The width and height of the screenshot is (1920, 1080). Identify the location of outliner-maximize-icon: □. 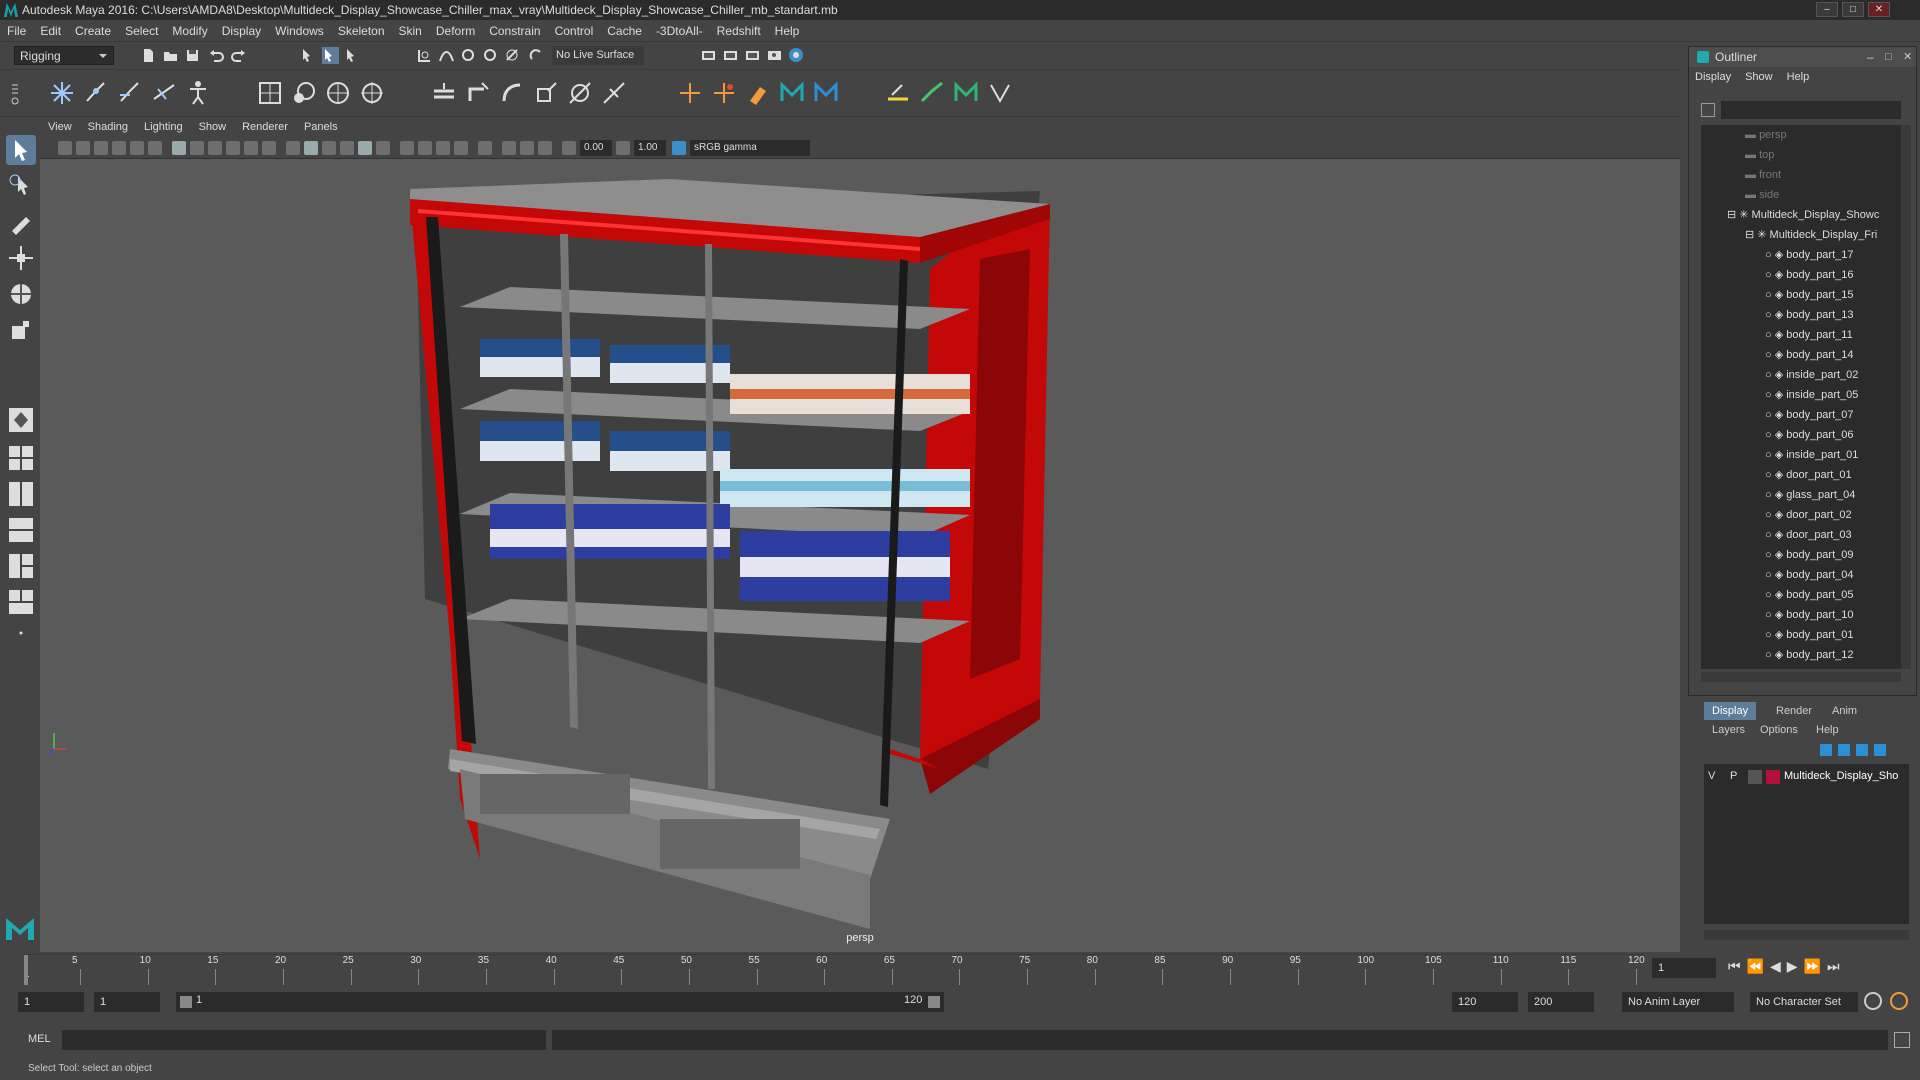
(1888, 57).